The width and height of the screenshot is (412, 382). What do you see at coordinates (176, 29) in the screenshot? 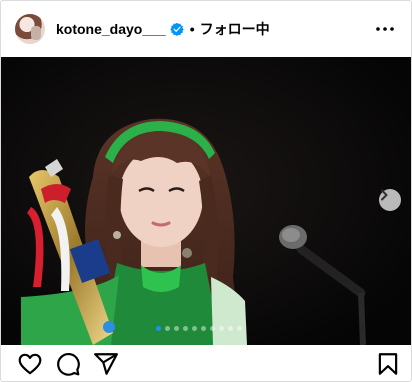
I see `verified-badge-icon` at bounding box center [176, 29].